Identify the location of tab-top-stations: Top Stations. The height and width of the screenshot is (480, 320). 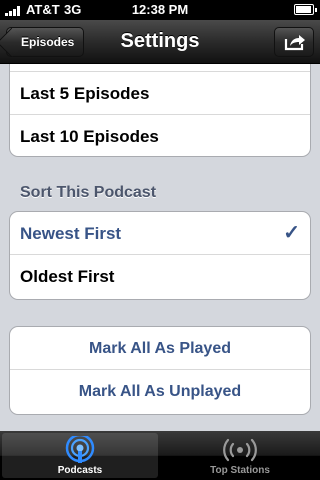
(240, 455).